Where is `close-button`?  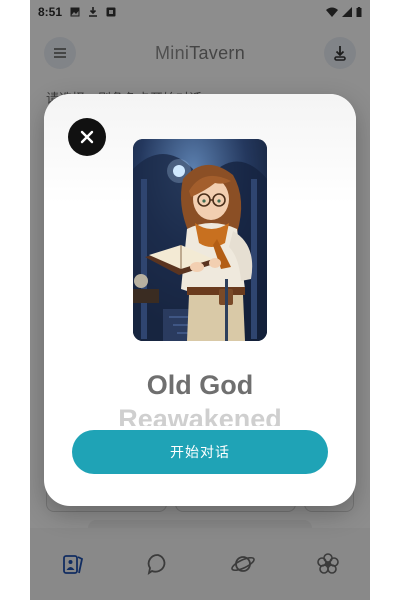 close-button is located at coordinates (87, 137).